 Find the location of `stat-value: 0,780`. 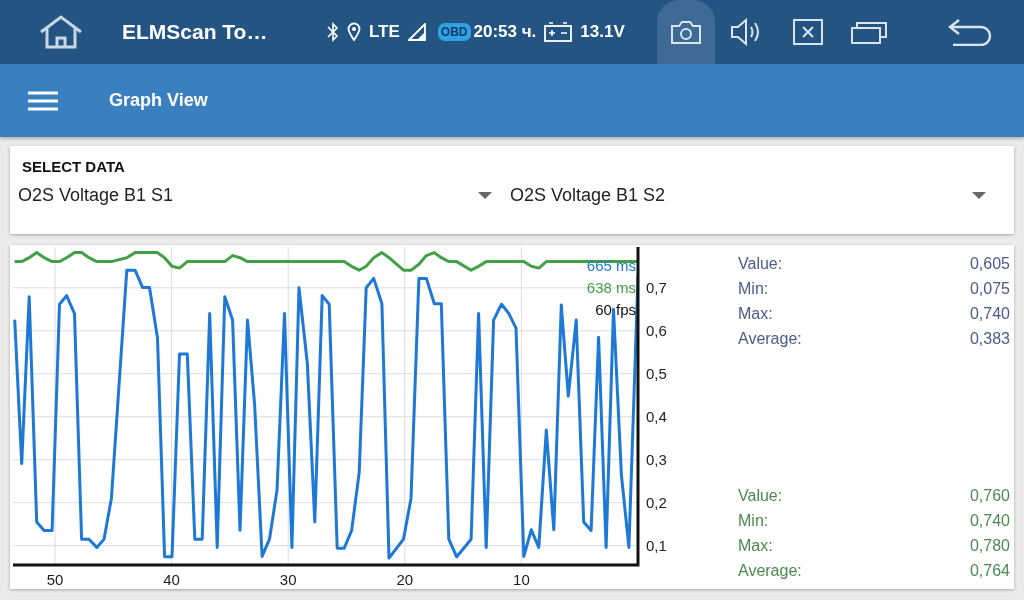

stat-value: 0,780 is located at coordinates (989, 546).